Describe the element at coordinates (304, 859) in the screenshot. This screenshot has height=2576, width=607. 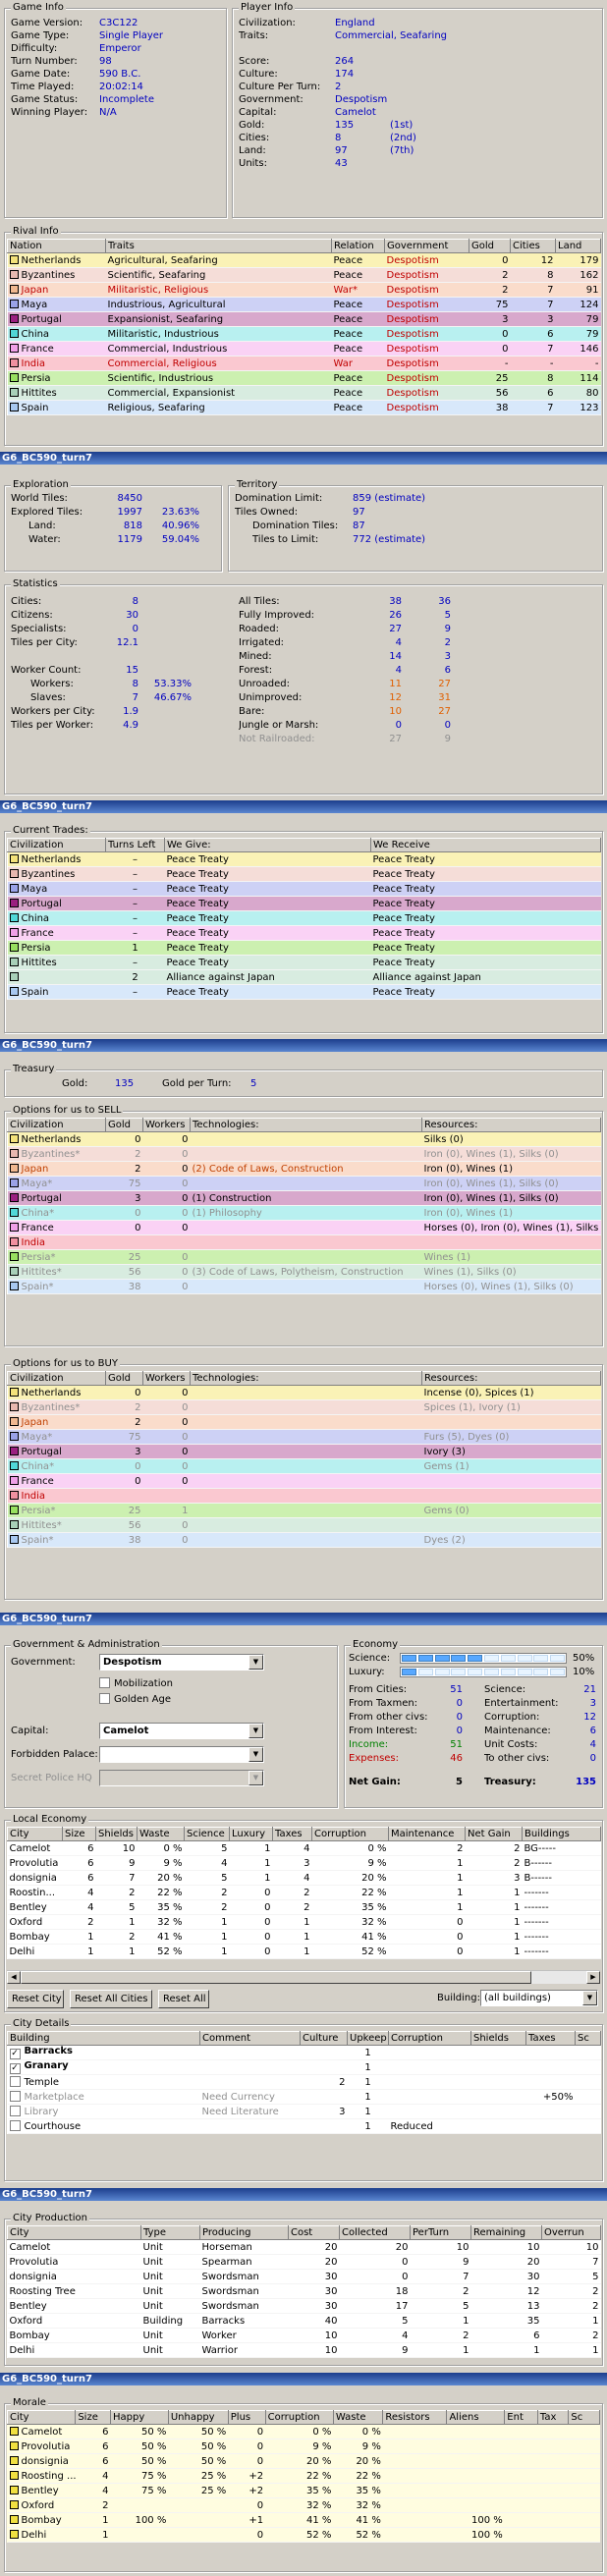
I see `table-row: Netherlands – Peace Treaty Peace Treaty` at that location.